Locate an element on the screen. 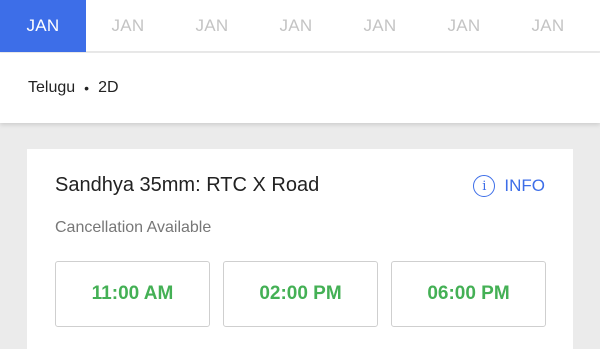 The image size is (600, 349). info-button: i INFO is located at coordinates (509, 186).